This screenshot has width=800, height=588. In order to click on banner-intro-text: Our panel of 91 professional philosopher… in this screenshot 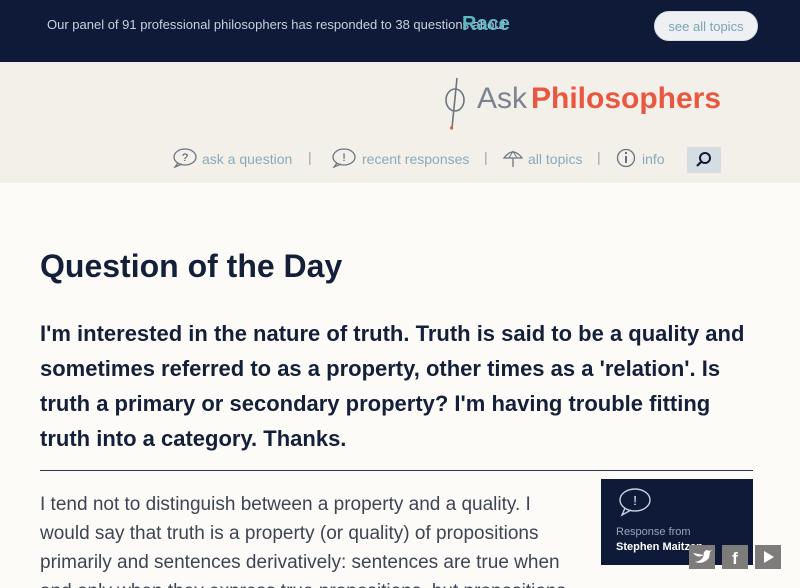, I will do `click(276, 24)`.